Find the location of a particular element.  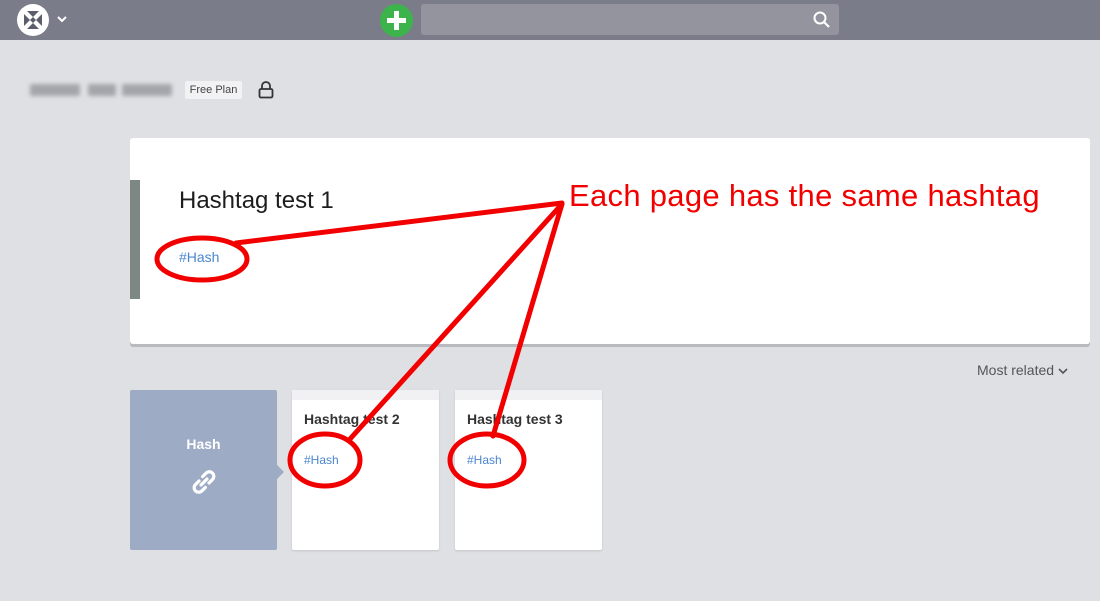

hashtag-tile: Hash is located at coordinates (207, 470).